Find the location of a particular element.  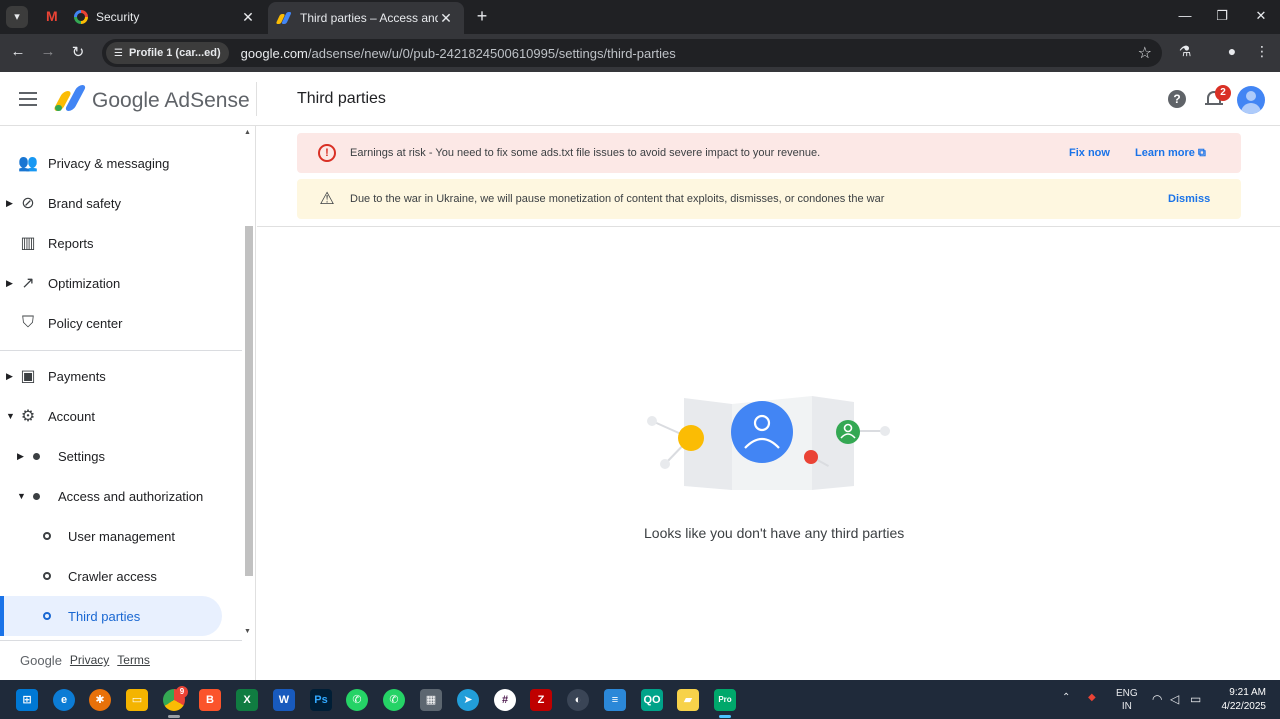

bug-app-icon: ✱ is located at coordinates (100, 700).